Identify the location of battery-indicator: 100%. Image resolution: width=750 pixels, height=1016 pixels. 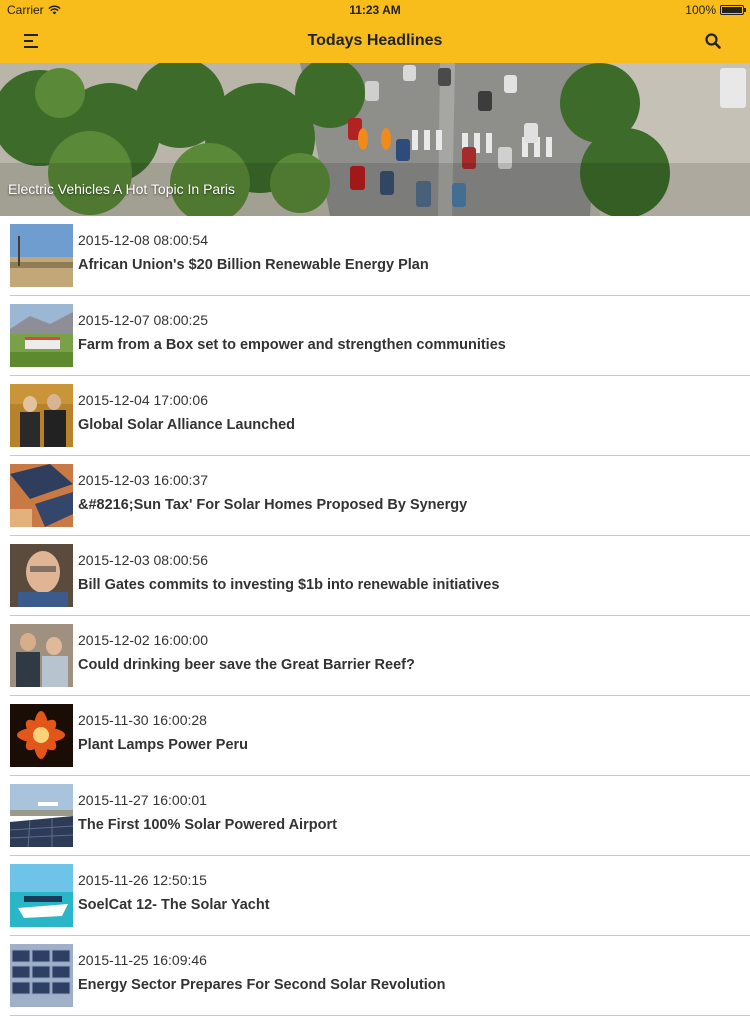
(715, 10).